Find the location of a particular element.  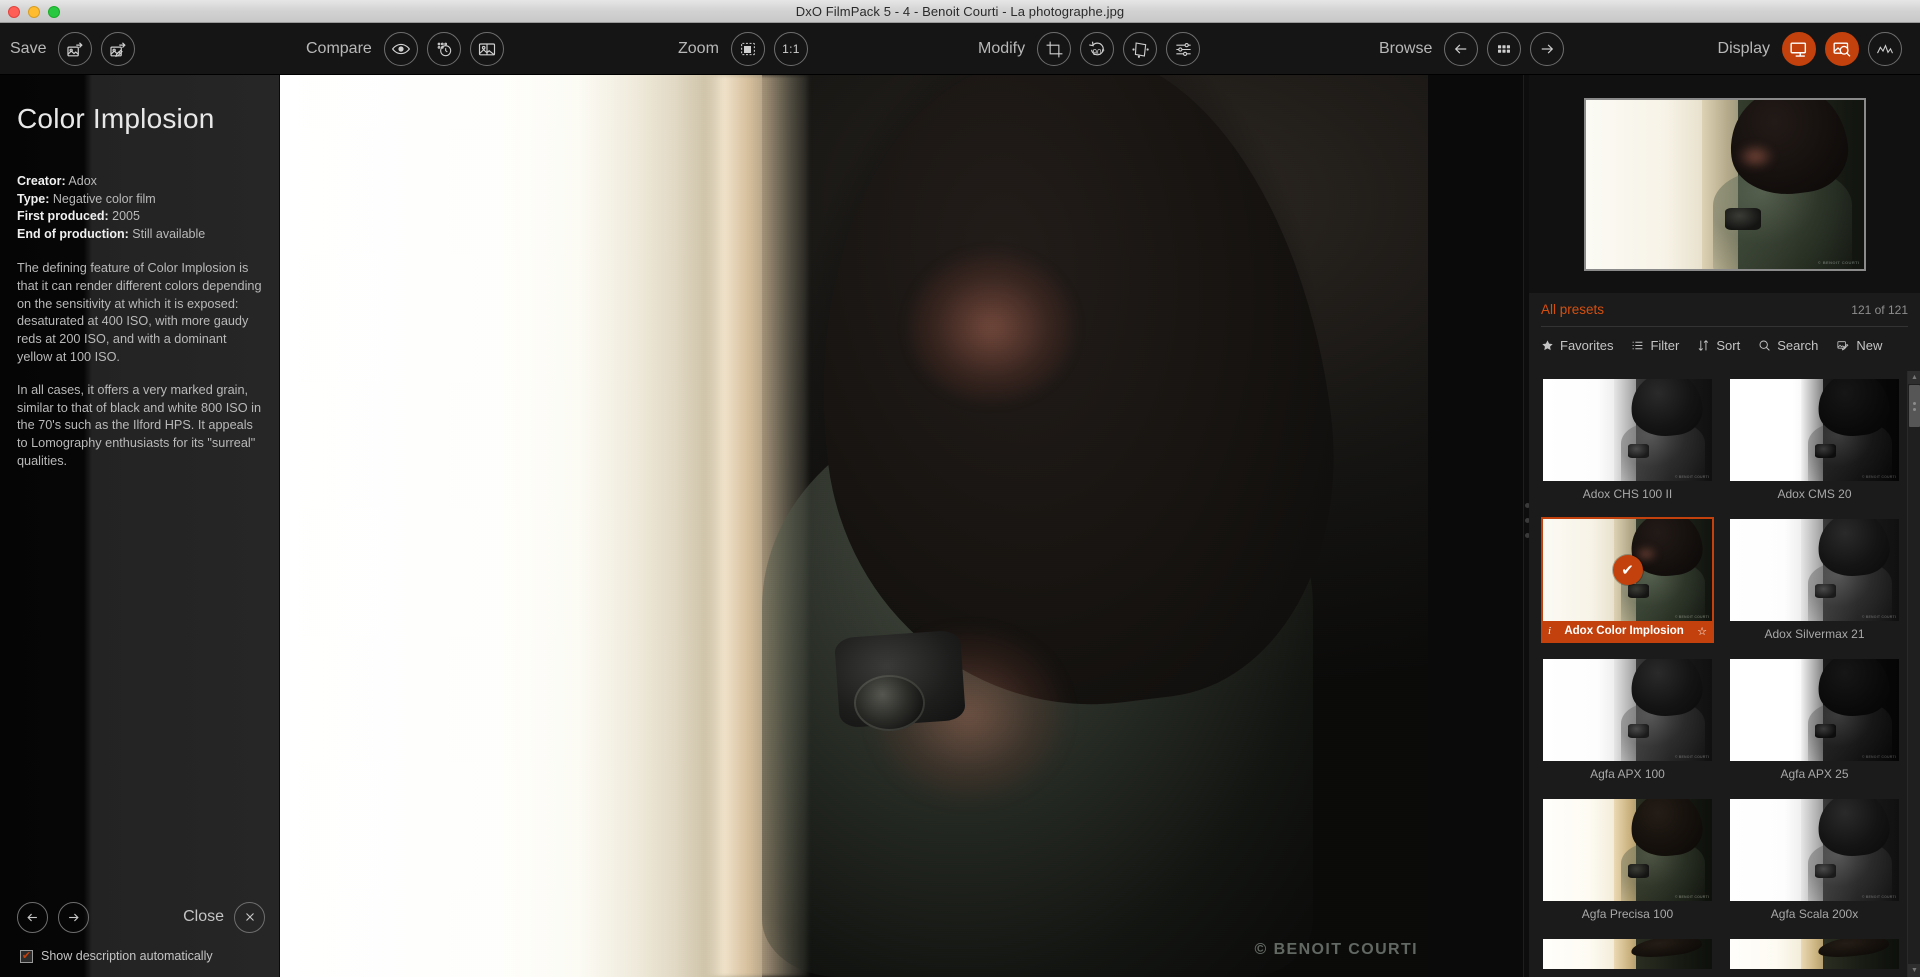

compare-image-button is located at coordinates (486, 49).